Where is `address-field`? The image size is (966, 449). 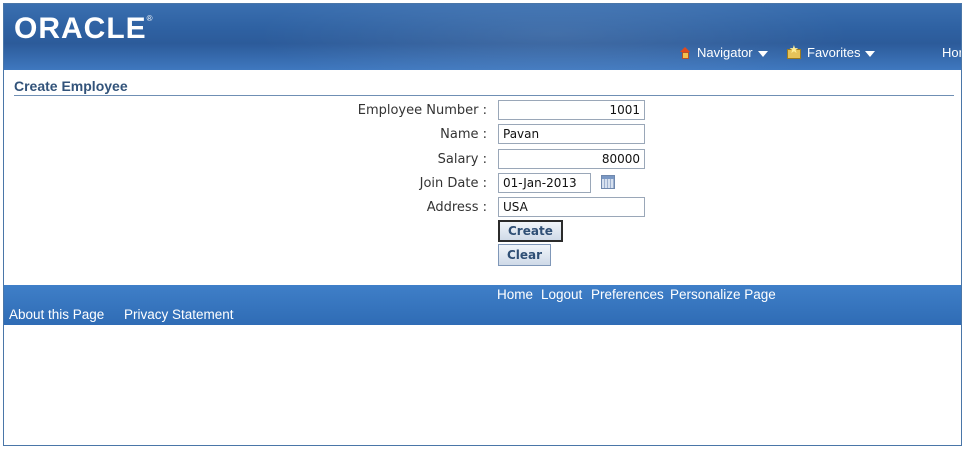
address-field is located at coordinates (571, 207).